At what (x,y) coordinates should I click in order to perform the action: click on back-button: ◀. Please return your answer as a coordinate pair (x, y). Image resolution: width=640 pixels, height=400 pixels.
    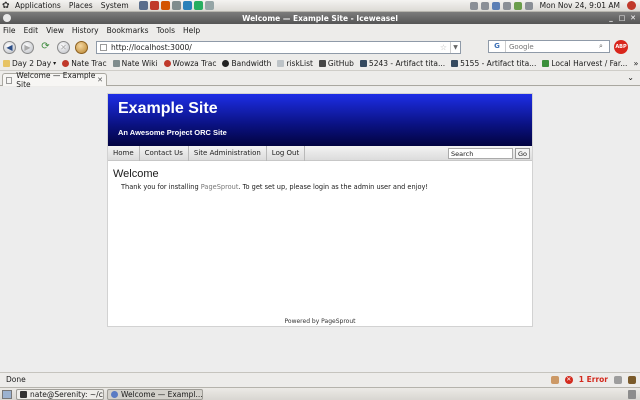
    Looking at the image, I should click on (9, 47).